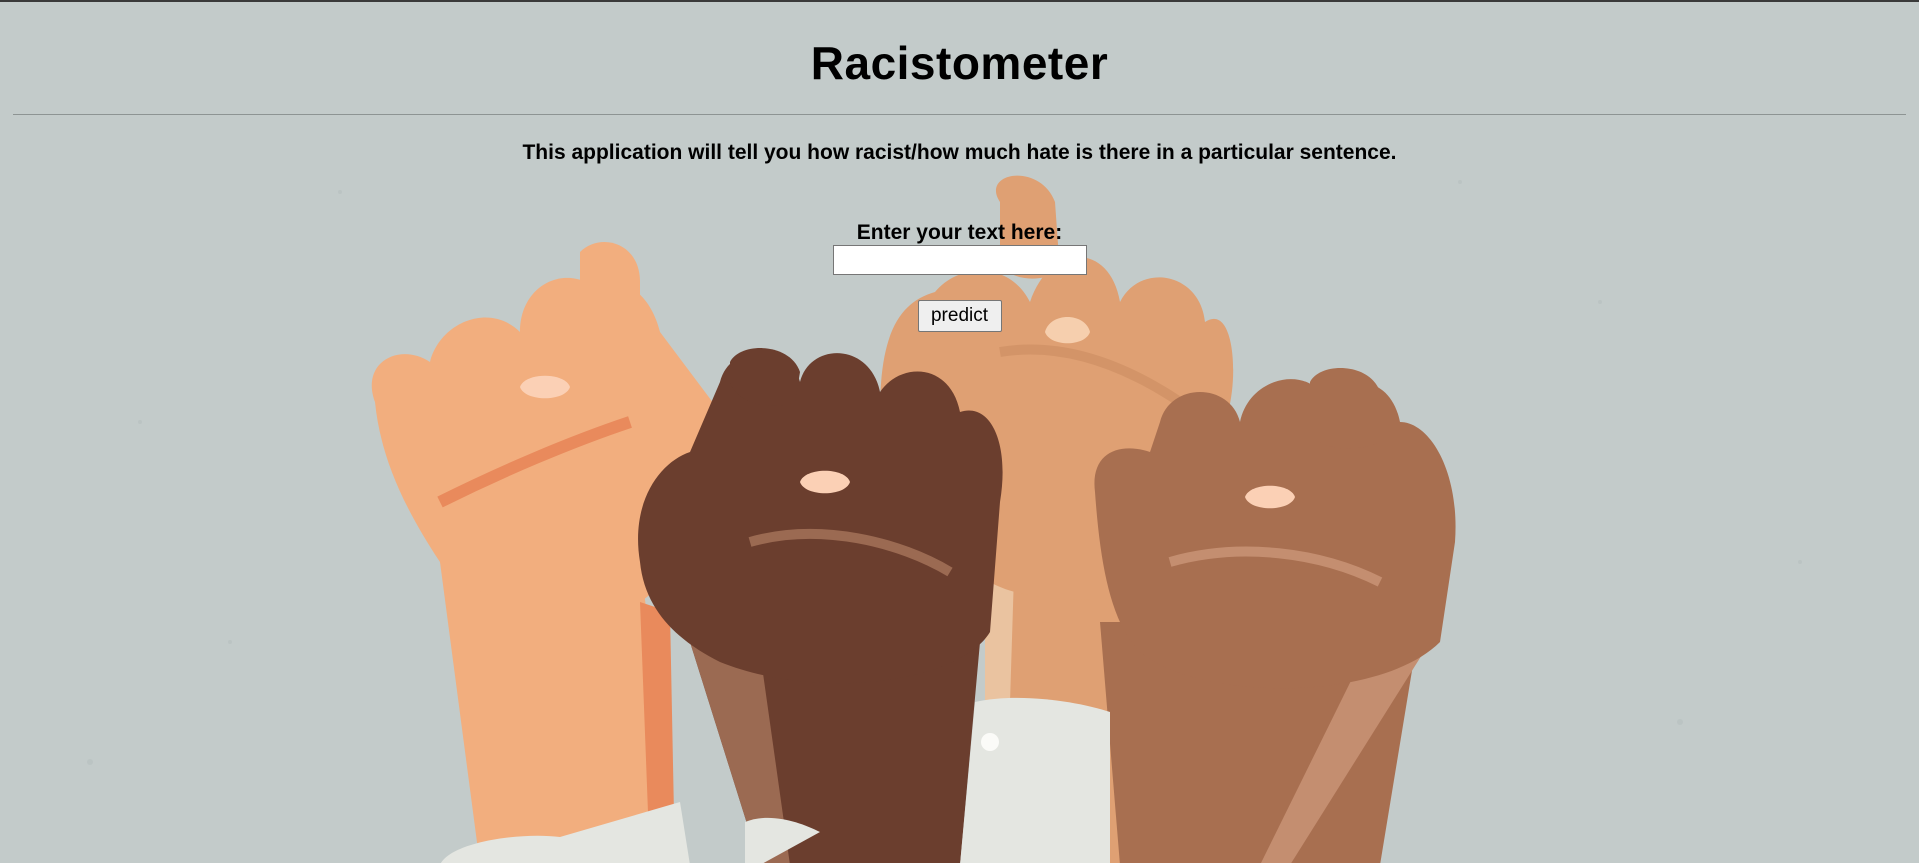 This screenshot has height=863, width=1919. I want to click on text-input-label: Enter your text here:, so click(959, 232).